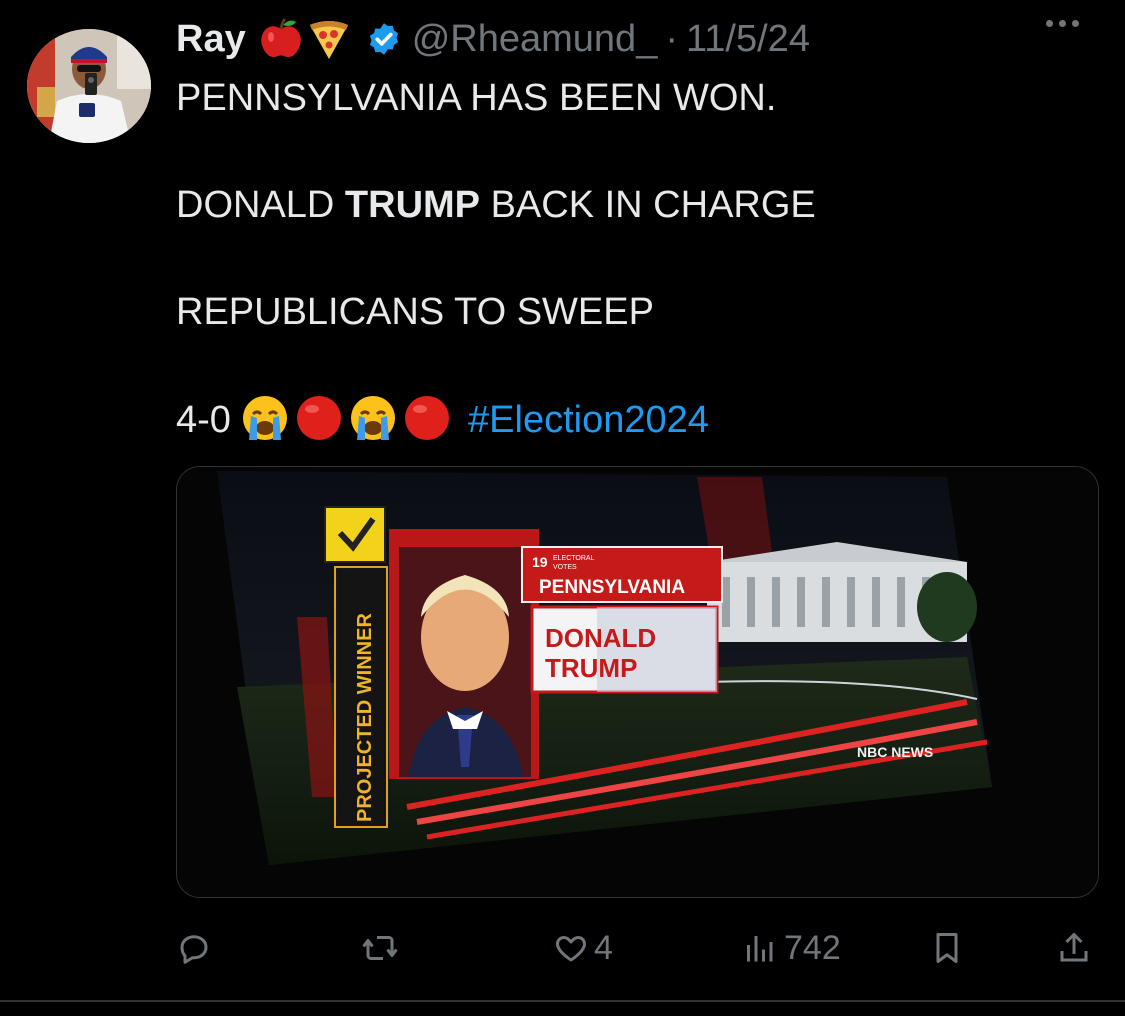  What do you see at coordinates (384, 39) in the screenshot?
I see `verified-badge-icon` at bounding box center [384, 39].